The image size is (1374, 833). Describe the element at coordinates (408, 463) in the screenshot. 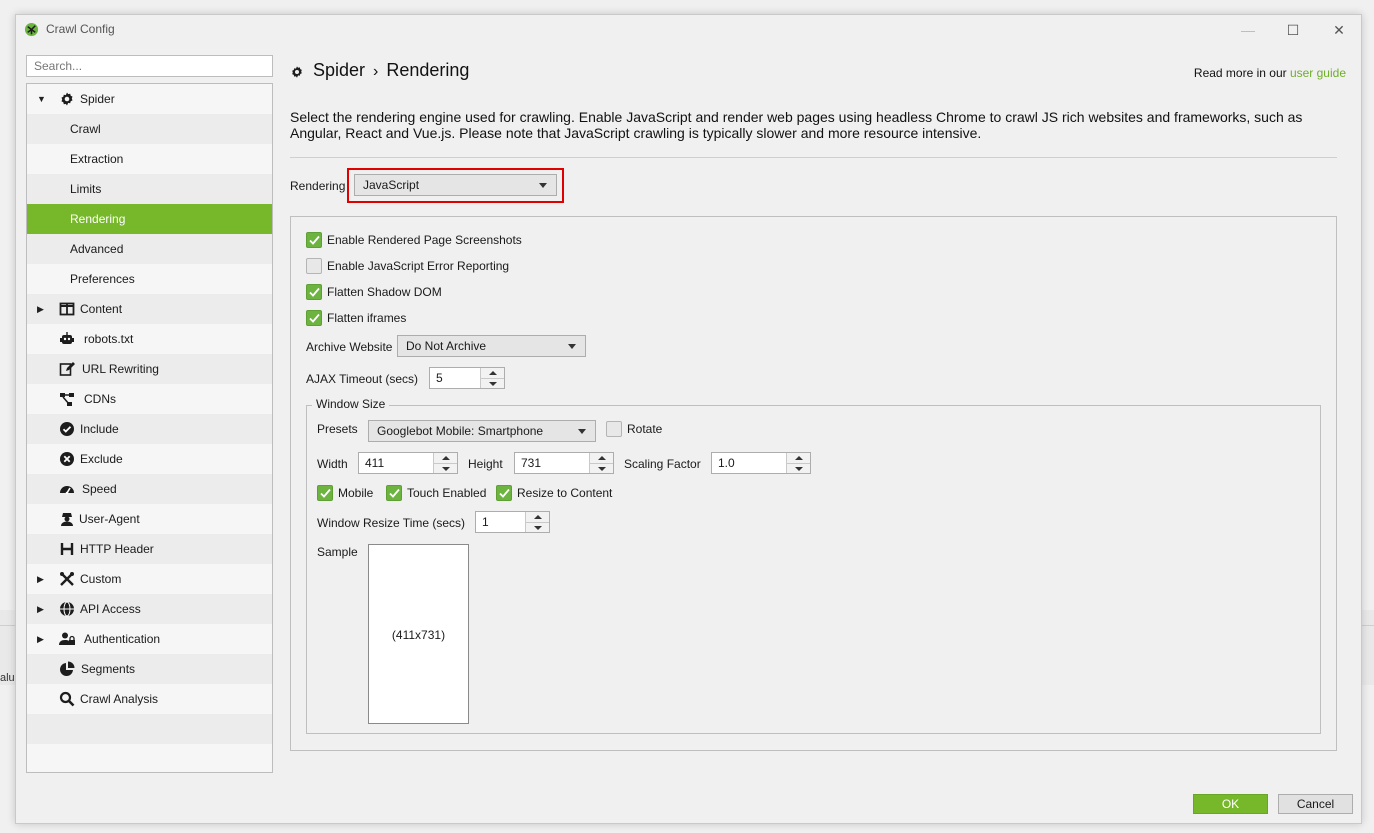

I see `width-spinner: 411` at that location.